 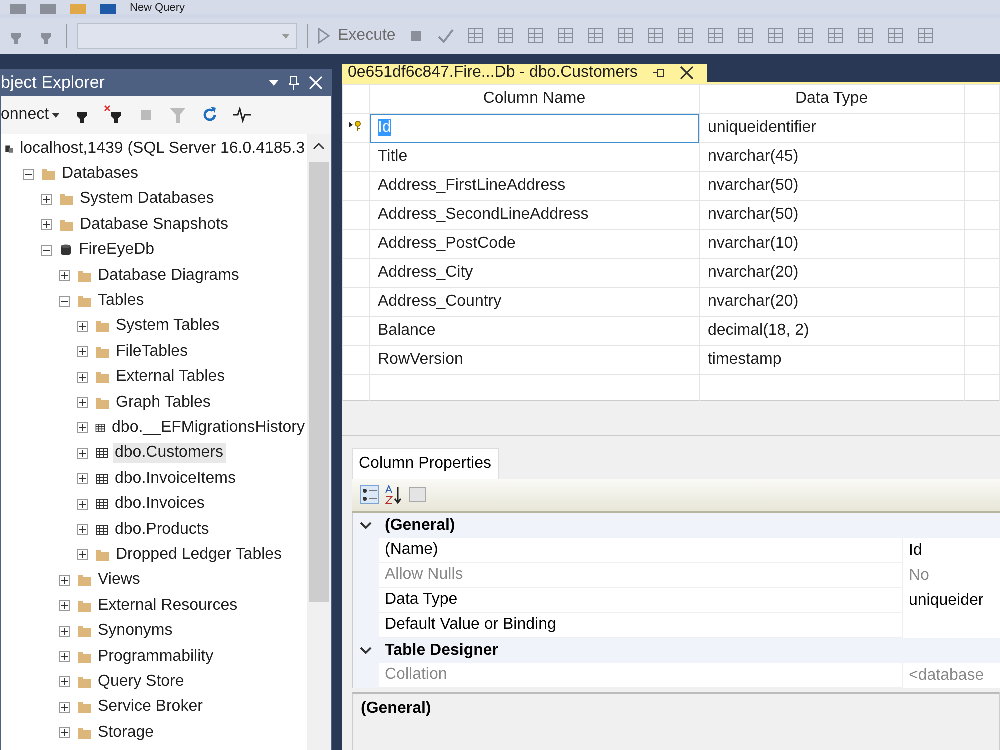 I want to click on key-icon, so click(x=356, y=126).